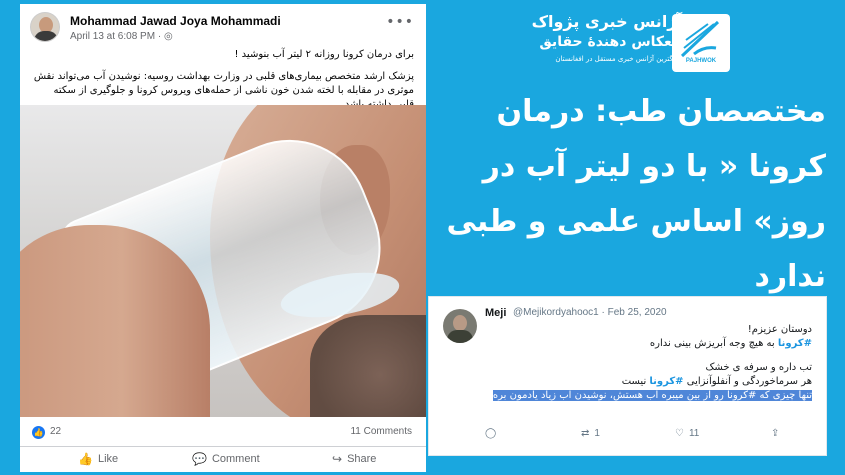  I want to click on retweet-button: ⇄ 1, so click(590, 433).